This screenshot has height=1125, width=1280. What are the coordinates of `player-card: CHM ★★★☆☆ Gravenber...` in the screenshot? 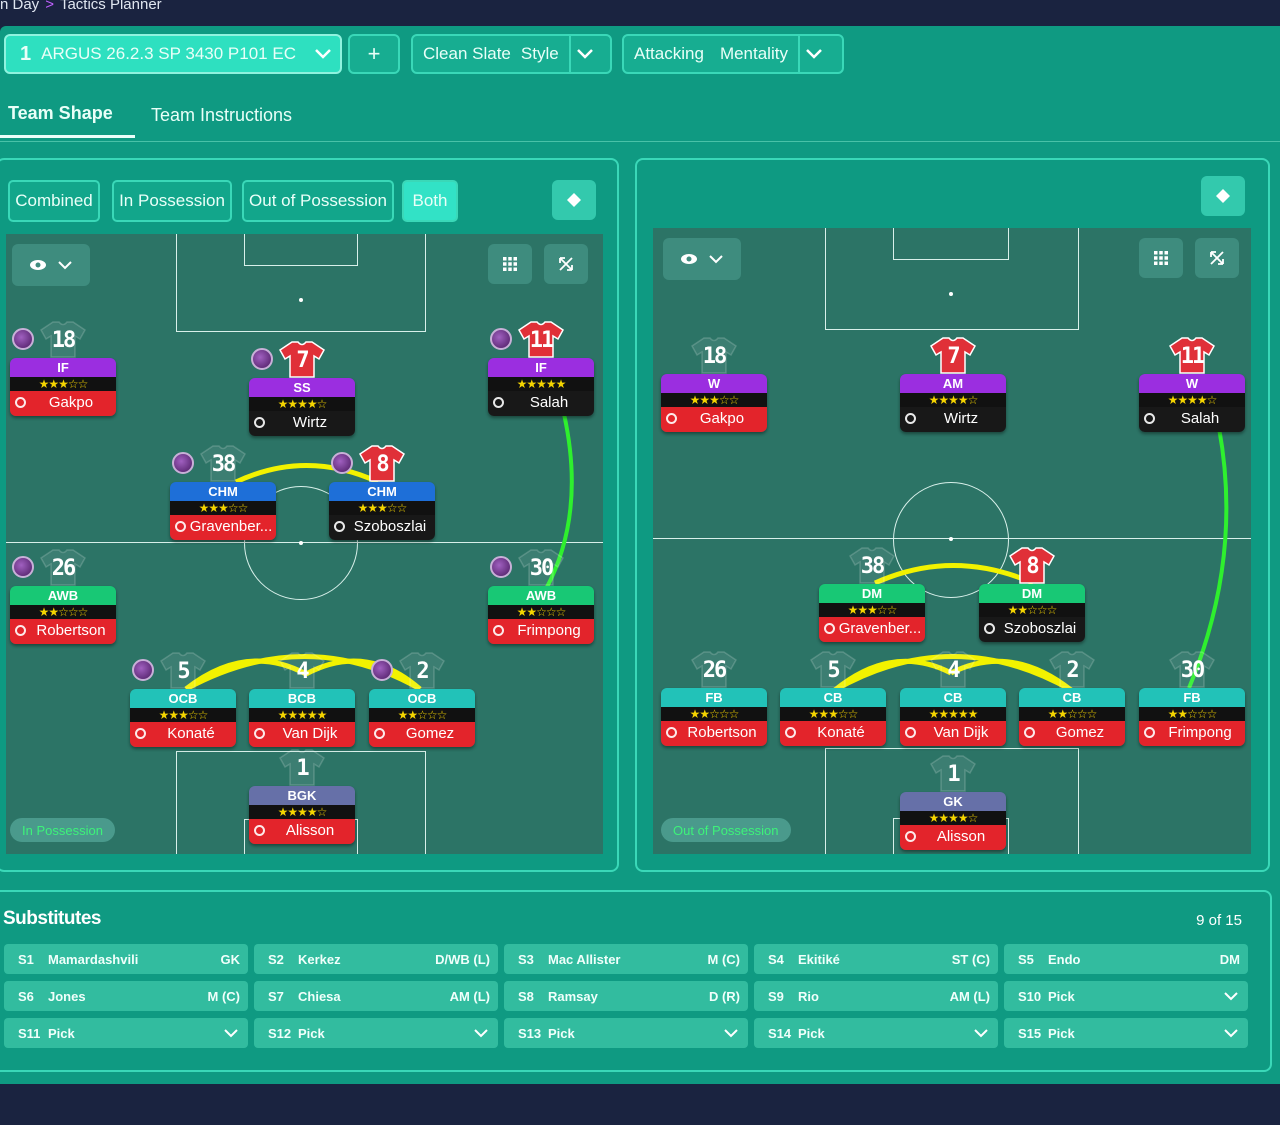 It's located at (223, 511).